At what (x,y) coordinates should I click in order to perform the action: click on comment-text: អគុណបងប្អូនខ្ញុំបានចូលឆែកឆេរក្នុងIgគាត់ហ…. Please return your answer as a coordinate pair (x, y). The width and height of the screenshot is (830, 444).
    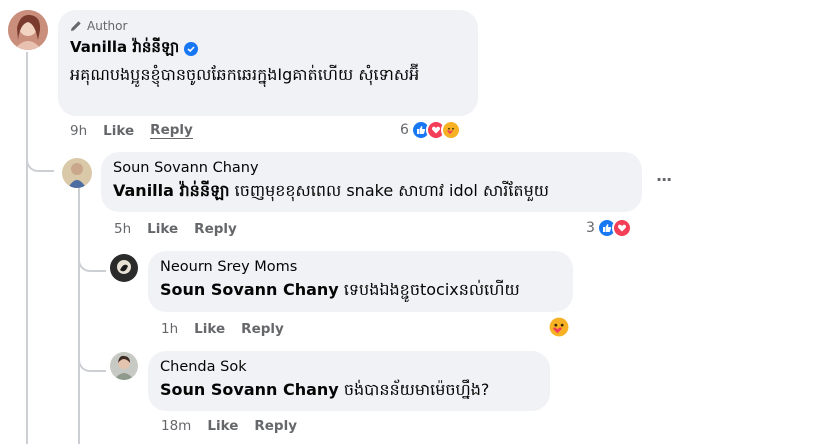
    Looking at the image, I should click on (245, 74).